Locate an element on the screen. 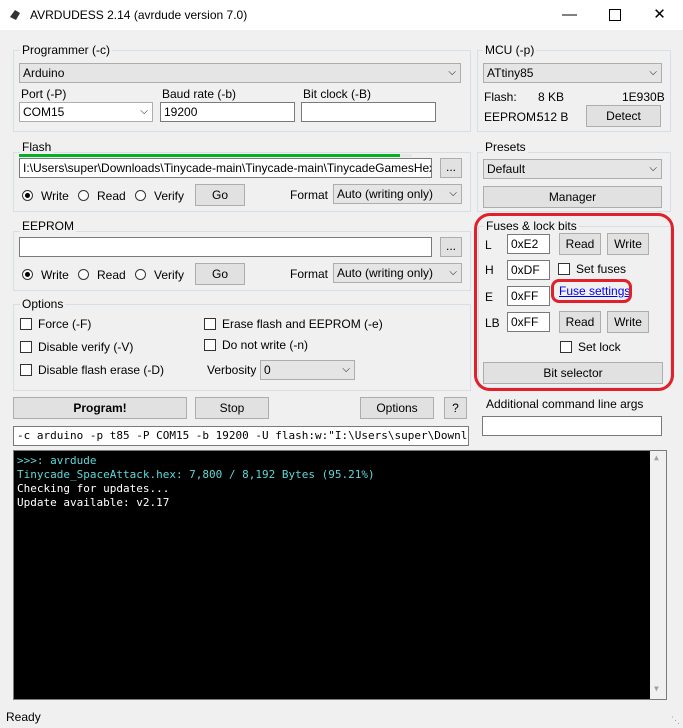  programmer-select-value: Arduino is located at coordinates (44, 73).